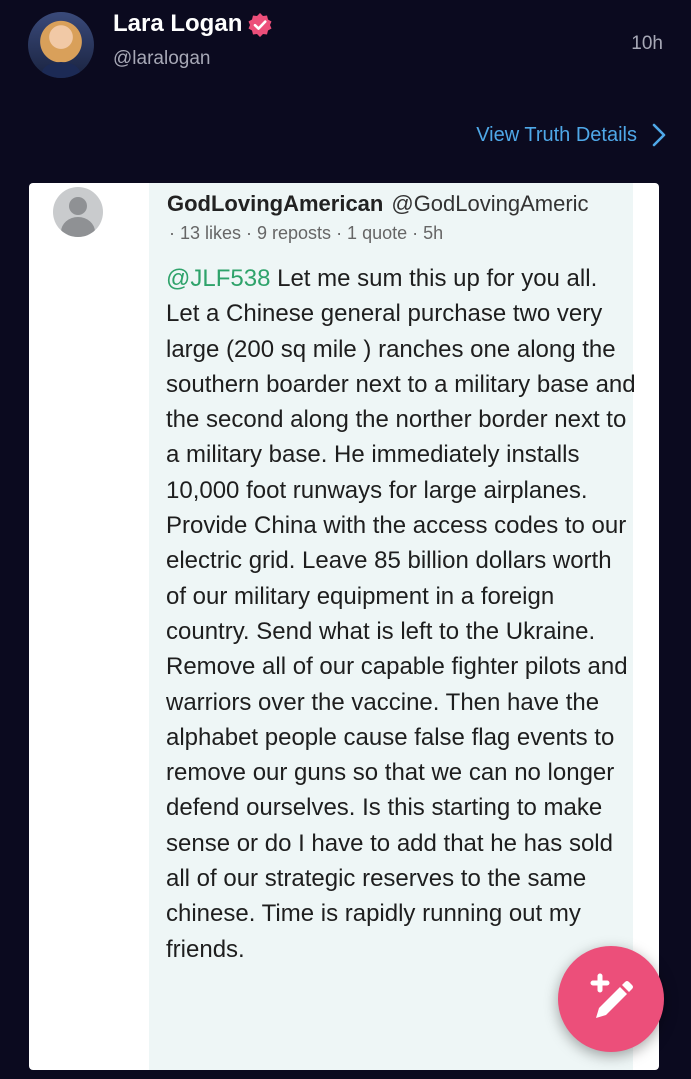 The image size is (691, 1079). Describe the element at coordinates (659, 135) in the screenshot. I see `chevron-right-icon` at that location.